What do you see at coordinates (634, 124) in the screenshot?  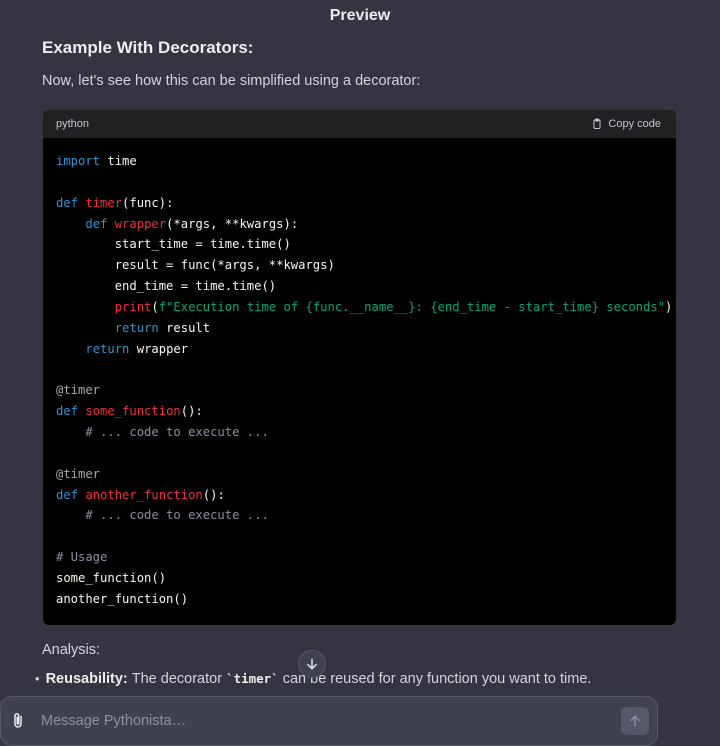 I see `copy-code-label: Copy code` at bounding box center [634, 124].